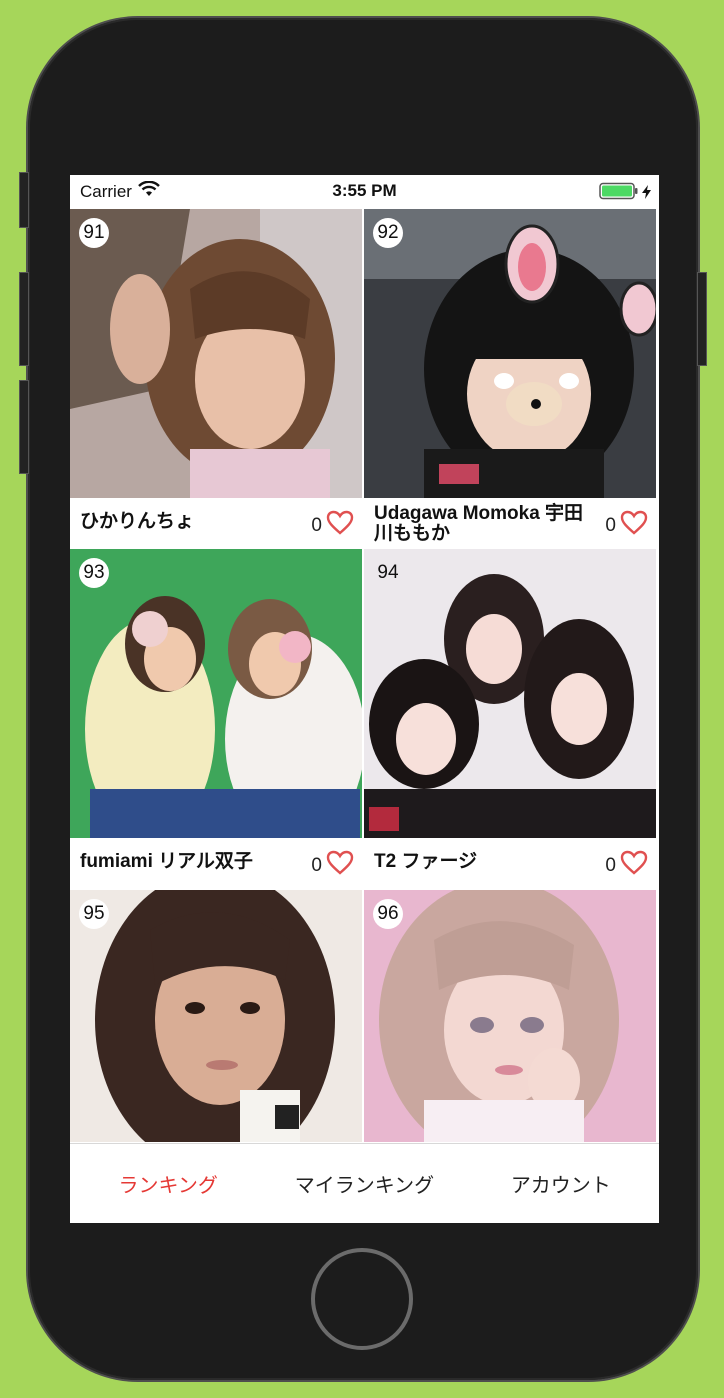  What do you see at coordinates (216, 523) in the screenshot?
I see `card-info: ひかりんちょ 0` at bounding box center [216, 523].